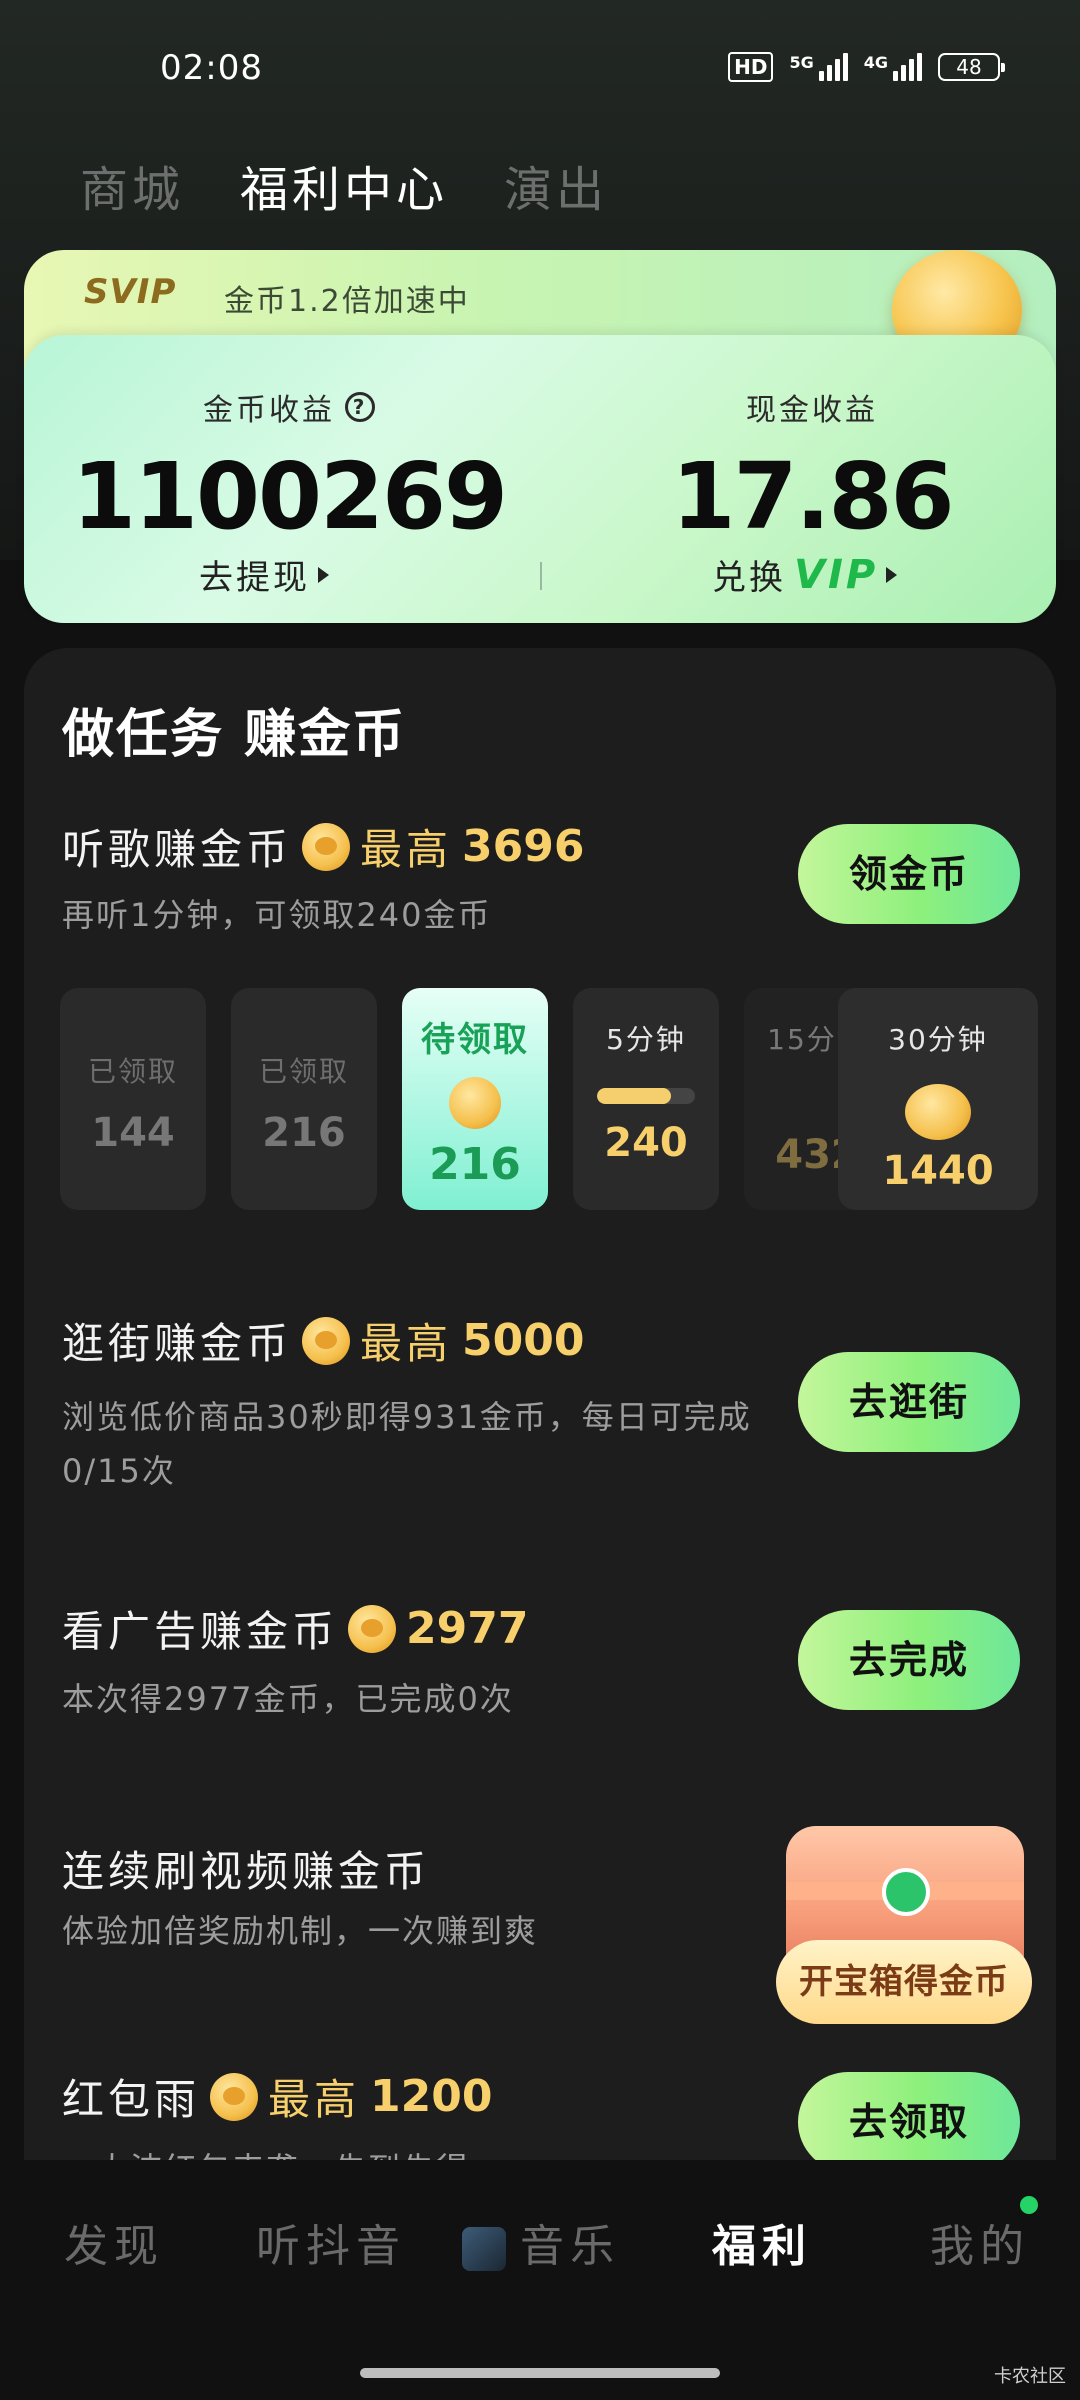 This screenshot has height=2400, width=1080. What do you see at coordinates (288, 1699) in the screenshot?
I see `task-ads-desc: 本次得2977金币，已完成0次` at bounding box center [288, 1699].